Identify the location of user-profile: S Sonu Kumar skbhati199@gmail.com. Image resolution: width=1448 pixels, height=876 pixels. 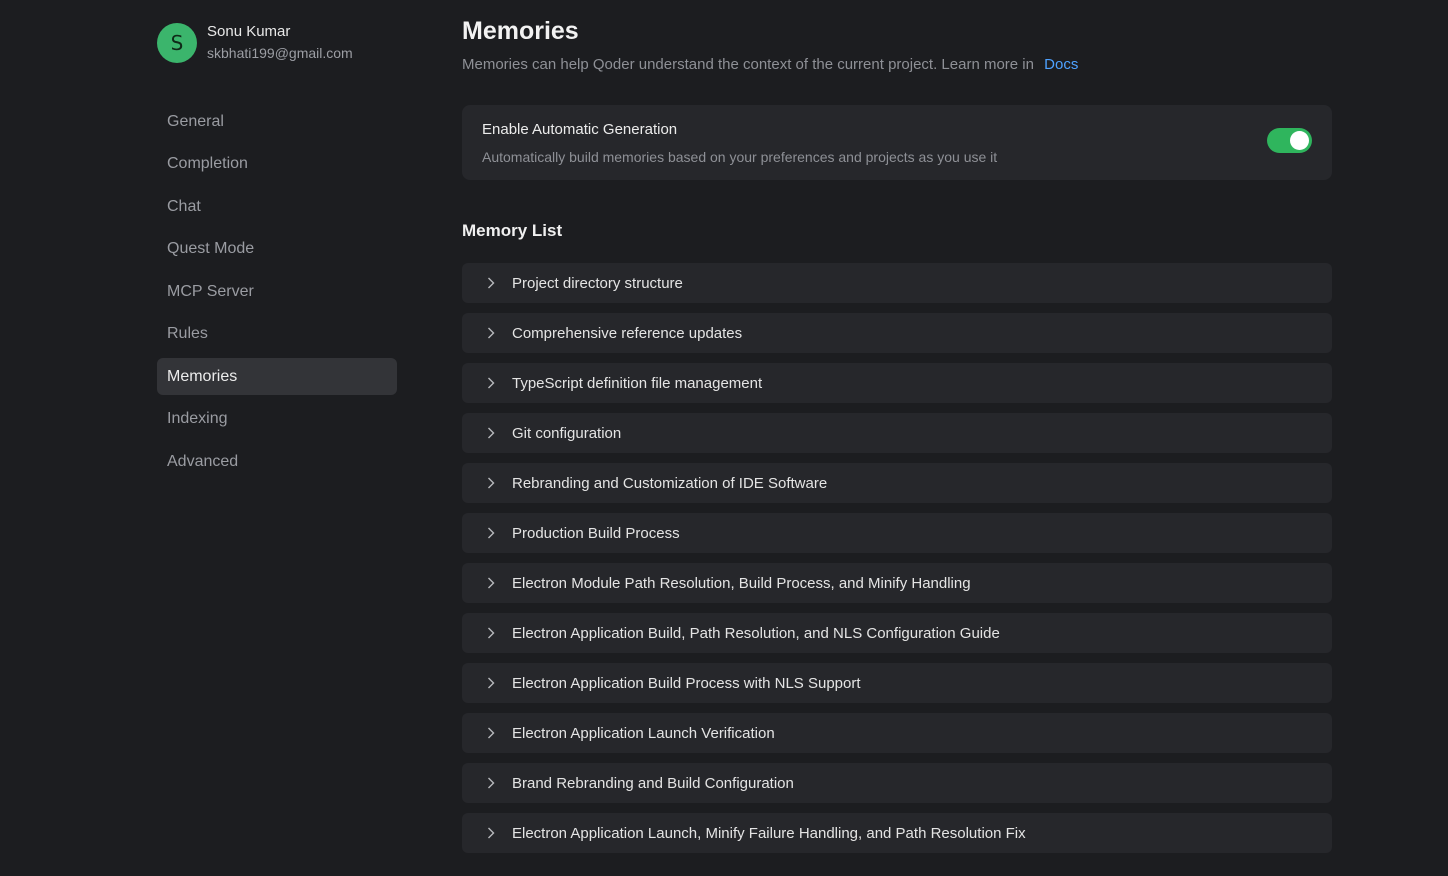
(255, 42).